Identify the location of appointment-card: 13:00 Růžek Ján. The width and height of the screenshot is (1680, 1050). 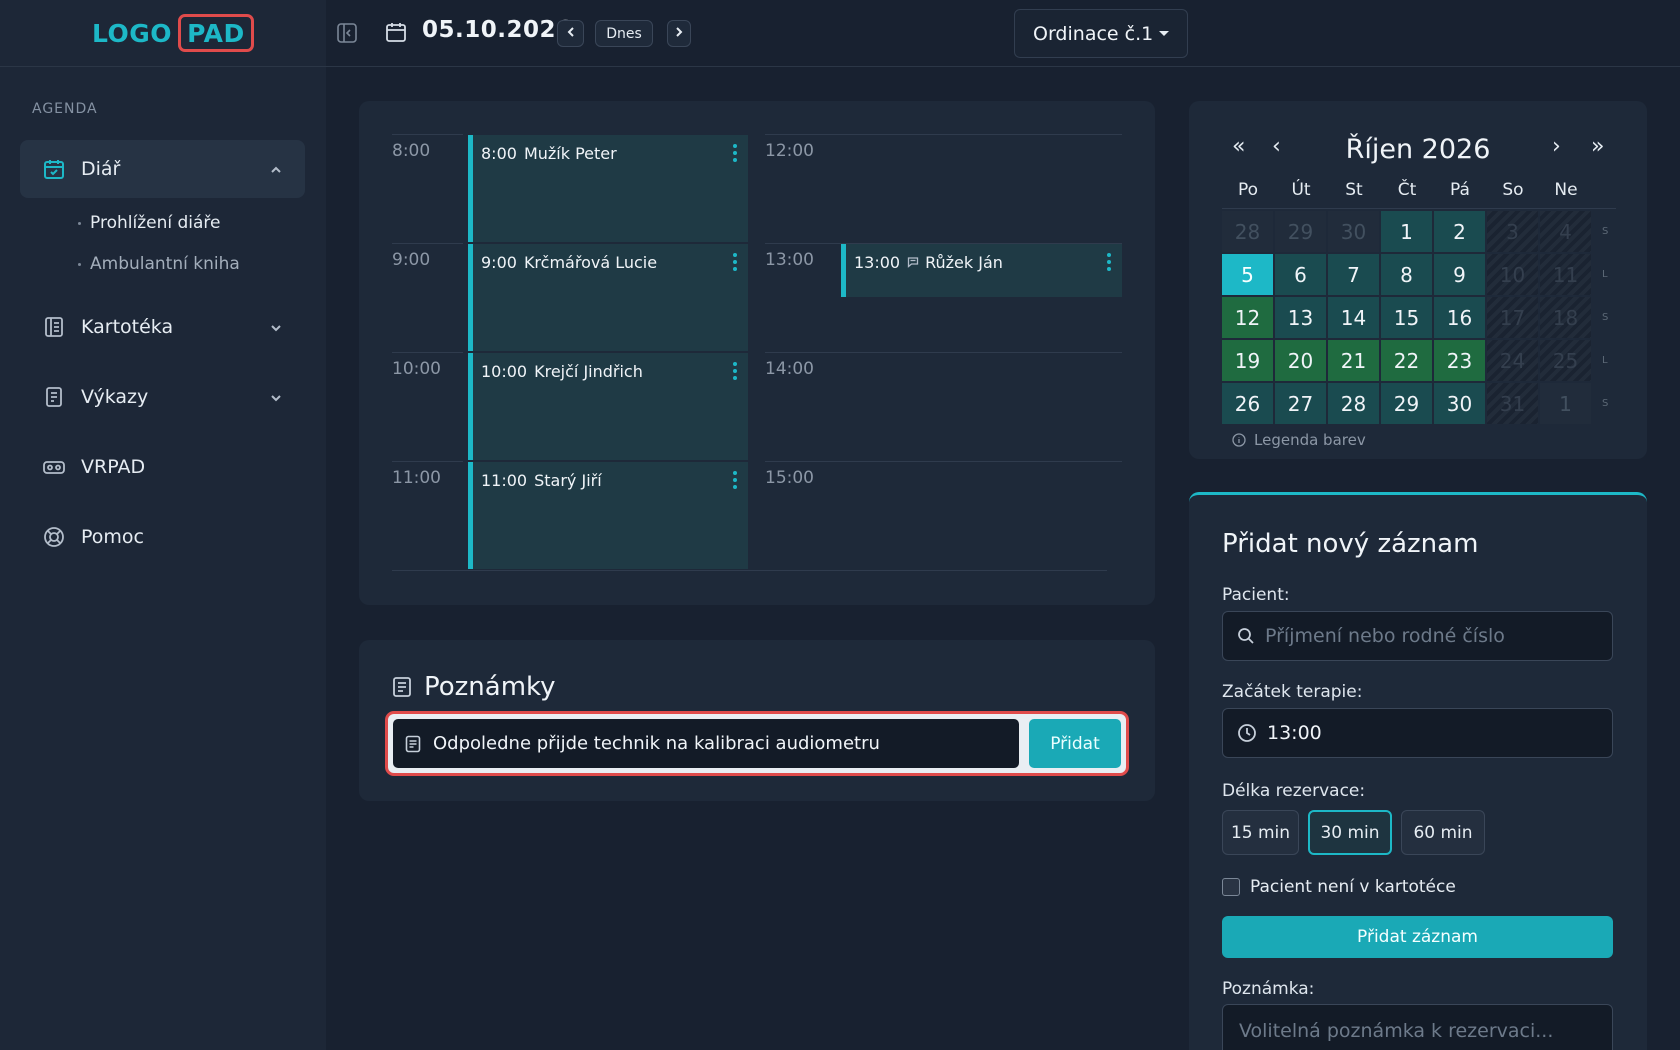
(981, 270).